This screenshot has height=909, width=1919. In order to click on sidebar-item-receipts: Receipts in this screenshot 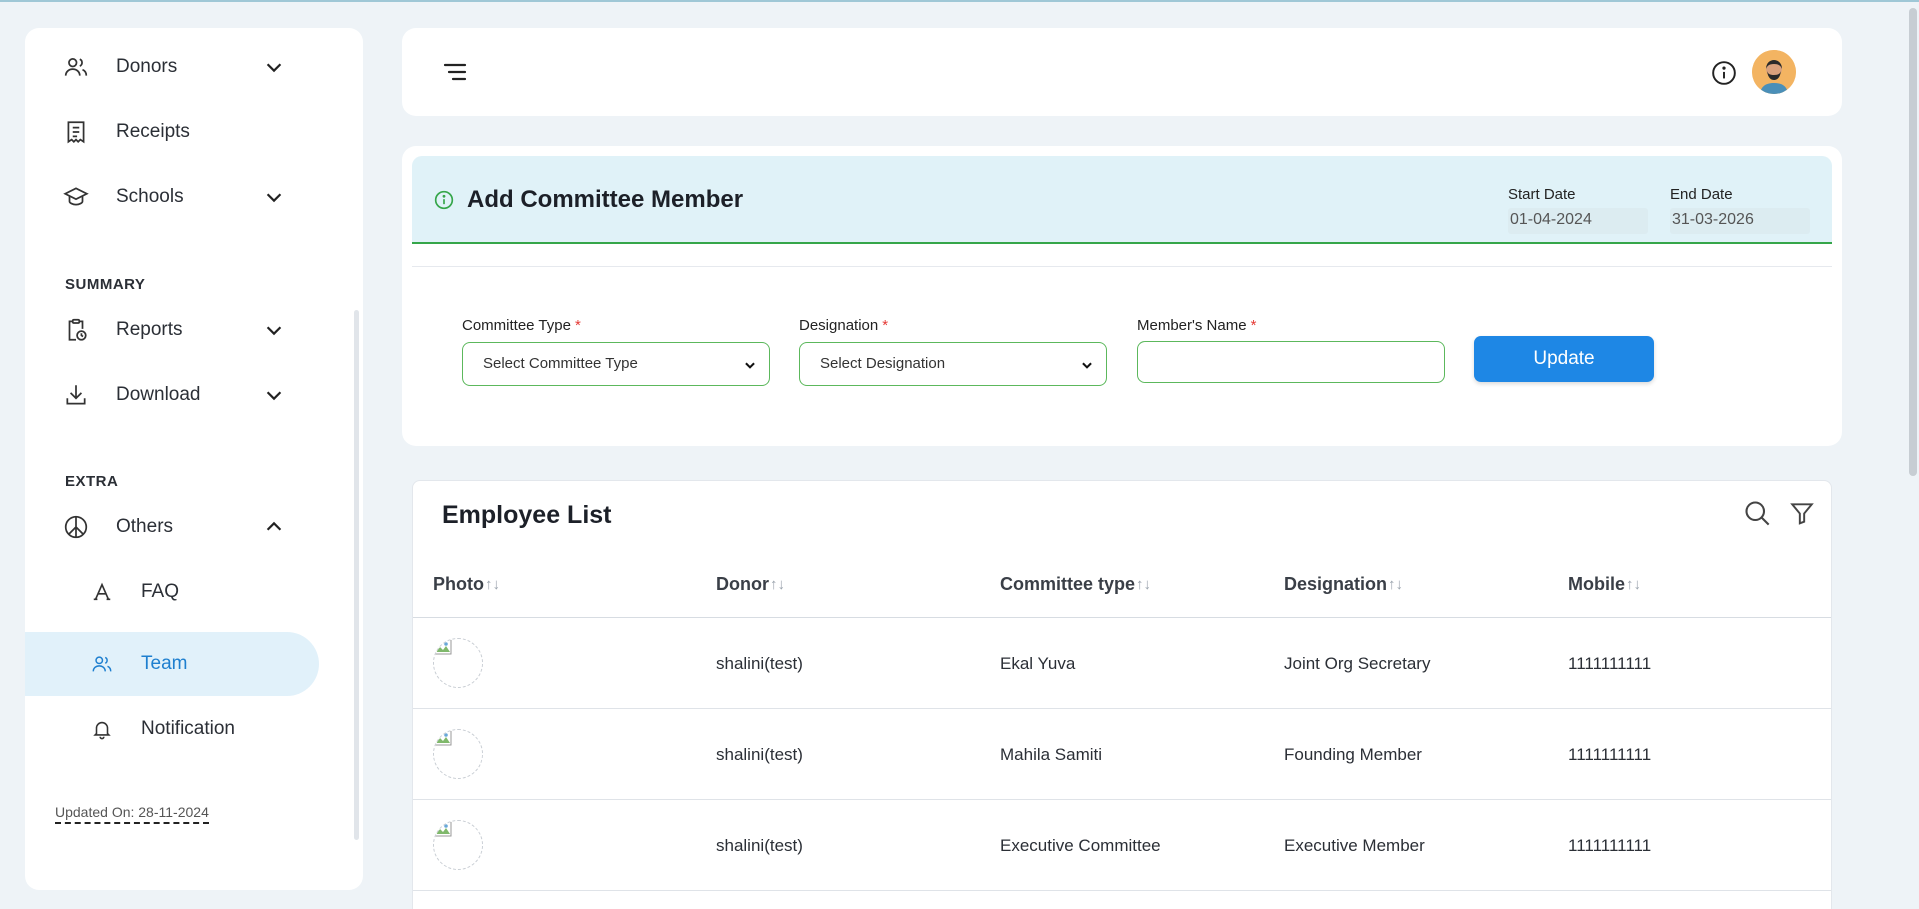, I will do `click(172, 132)`.